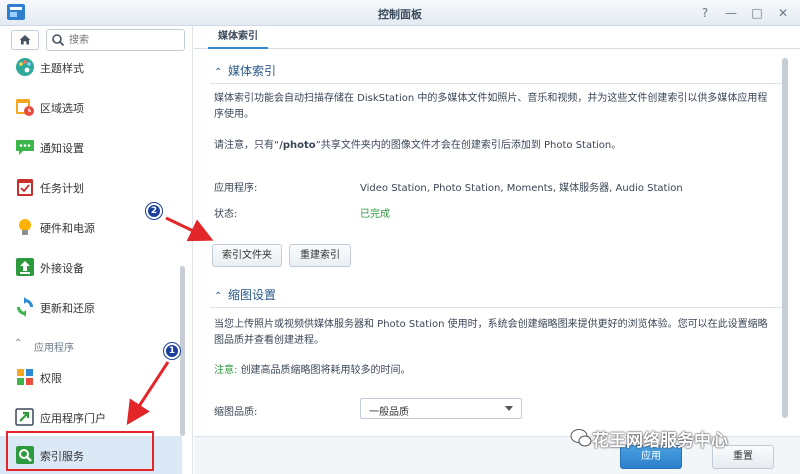 Image resolution: width=800 pixels, height=474 pixels. Describe the element at coordinates (236, 412) in the screenshot. I see `quality-label: 缩图品质:` at that location.